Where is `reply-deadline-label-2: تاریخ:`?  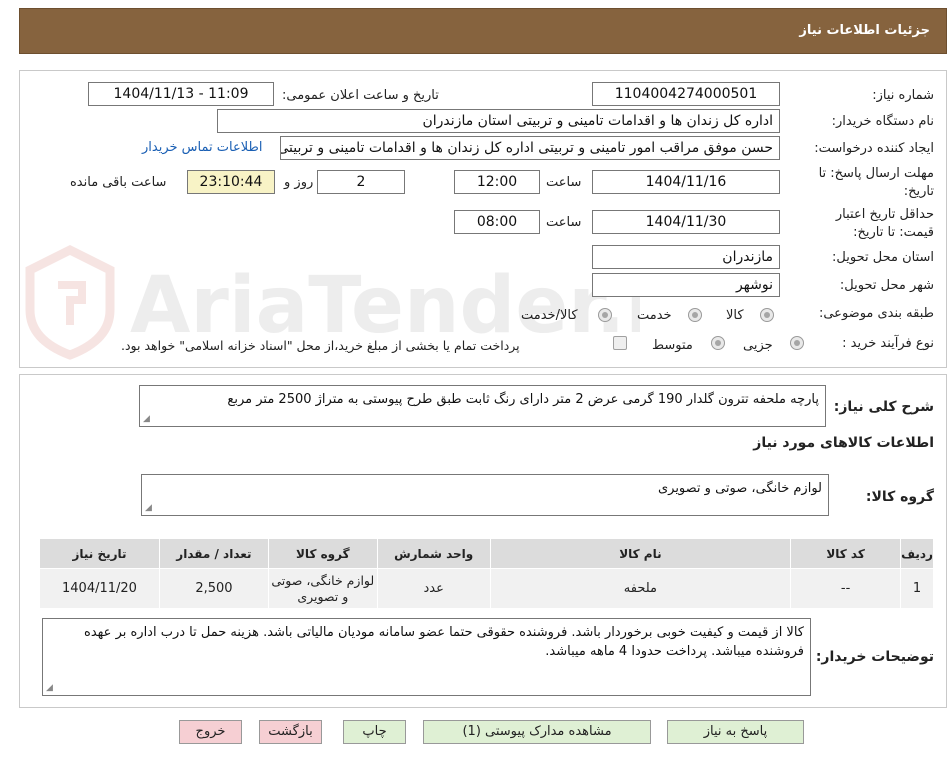
reply-deadline-label-2: تاریخ: is located at coordinates (918, 191).